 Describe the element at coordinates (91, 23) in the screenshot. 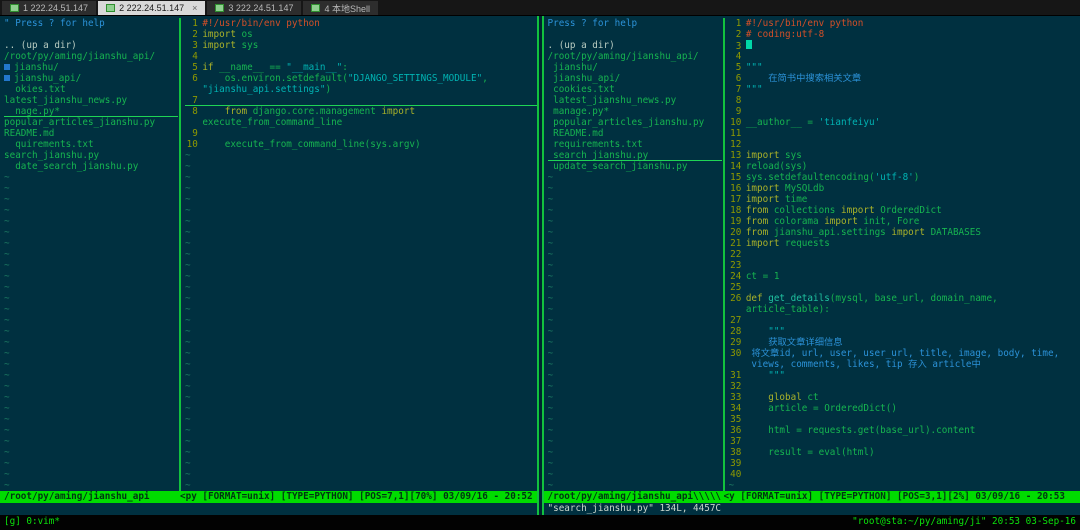

I see `tree-row: " Press ? for help` at that location.